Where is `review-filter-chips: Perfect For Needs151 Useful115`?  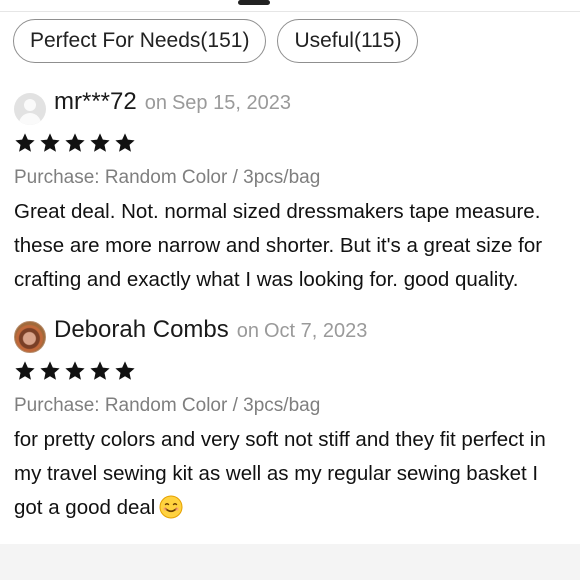
review-filter-chips: Perfect For Needs151 Useful115 is located at coordinates (216, 41).